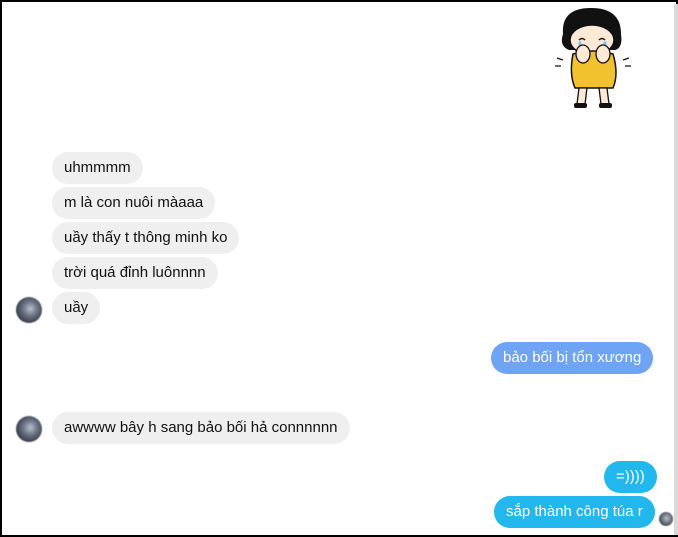  What do you see at coordinates (666, 519) in the screenshot?
I see `seen-avatar` at bounding box center [666, 519].